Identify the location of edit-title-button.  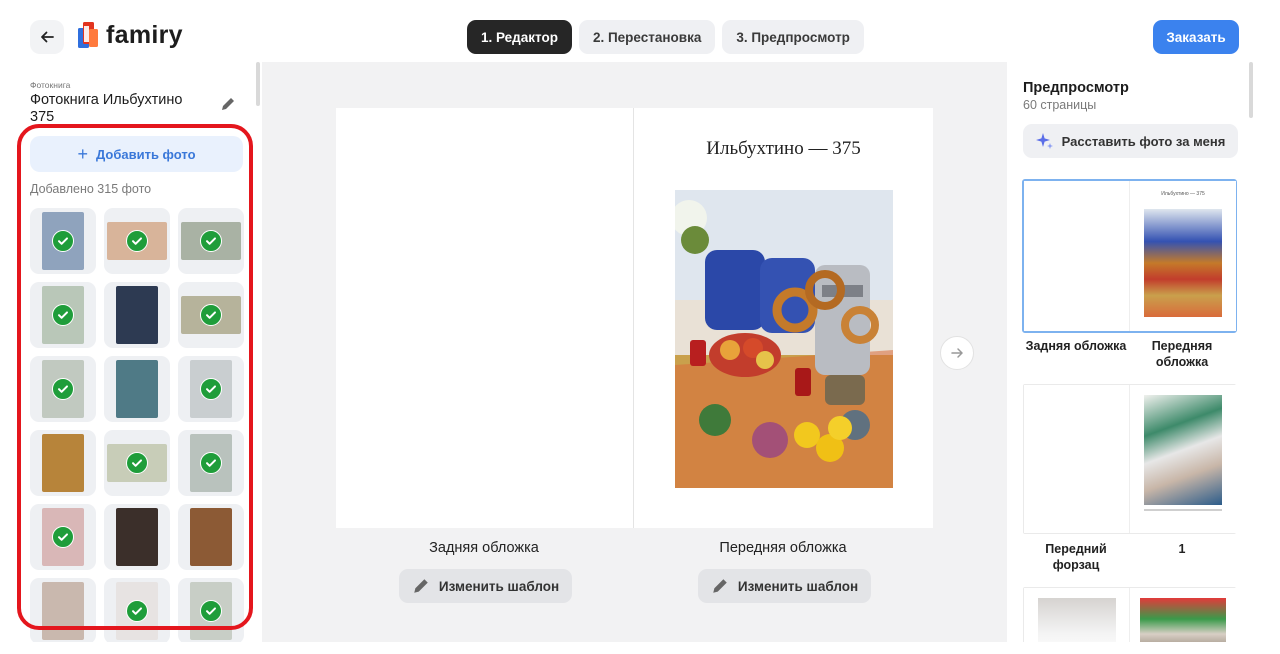
(228, 104).